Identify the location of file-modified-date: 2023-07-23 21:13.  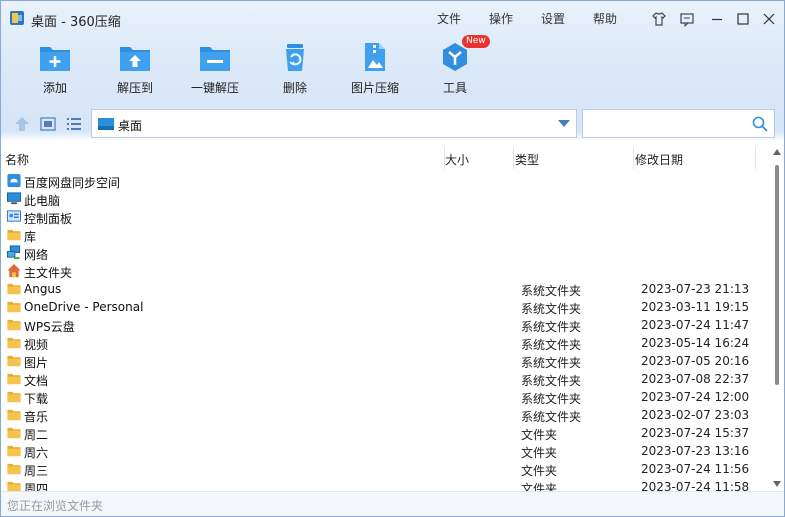
(695, 289).